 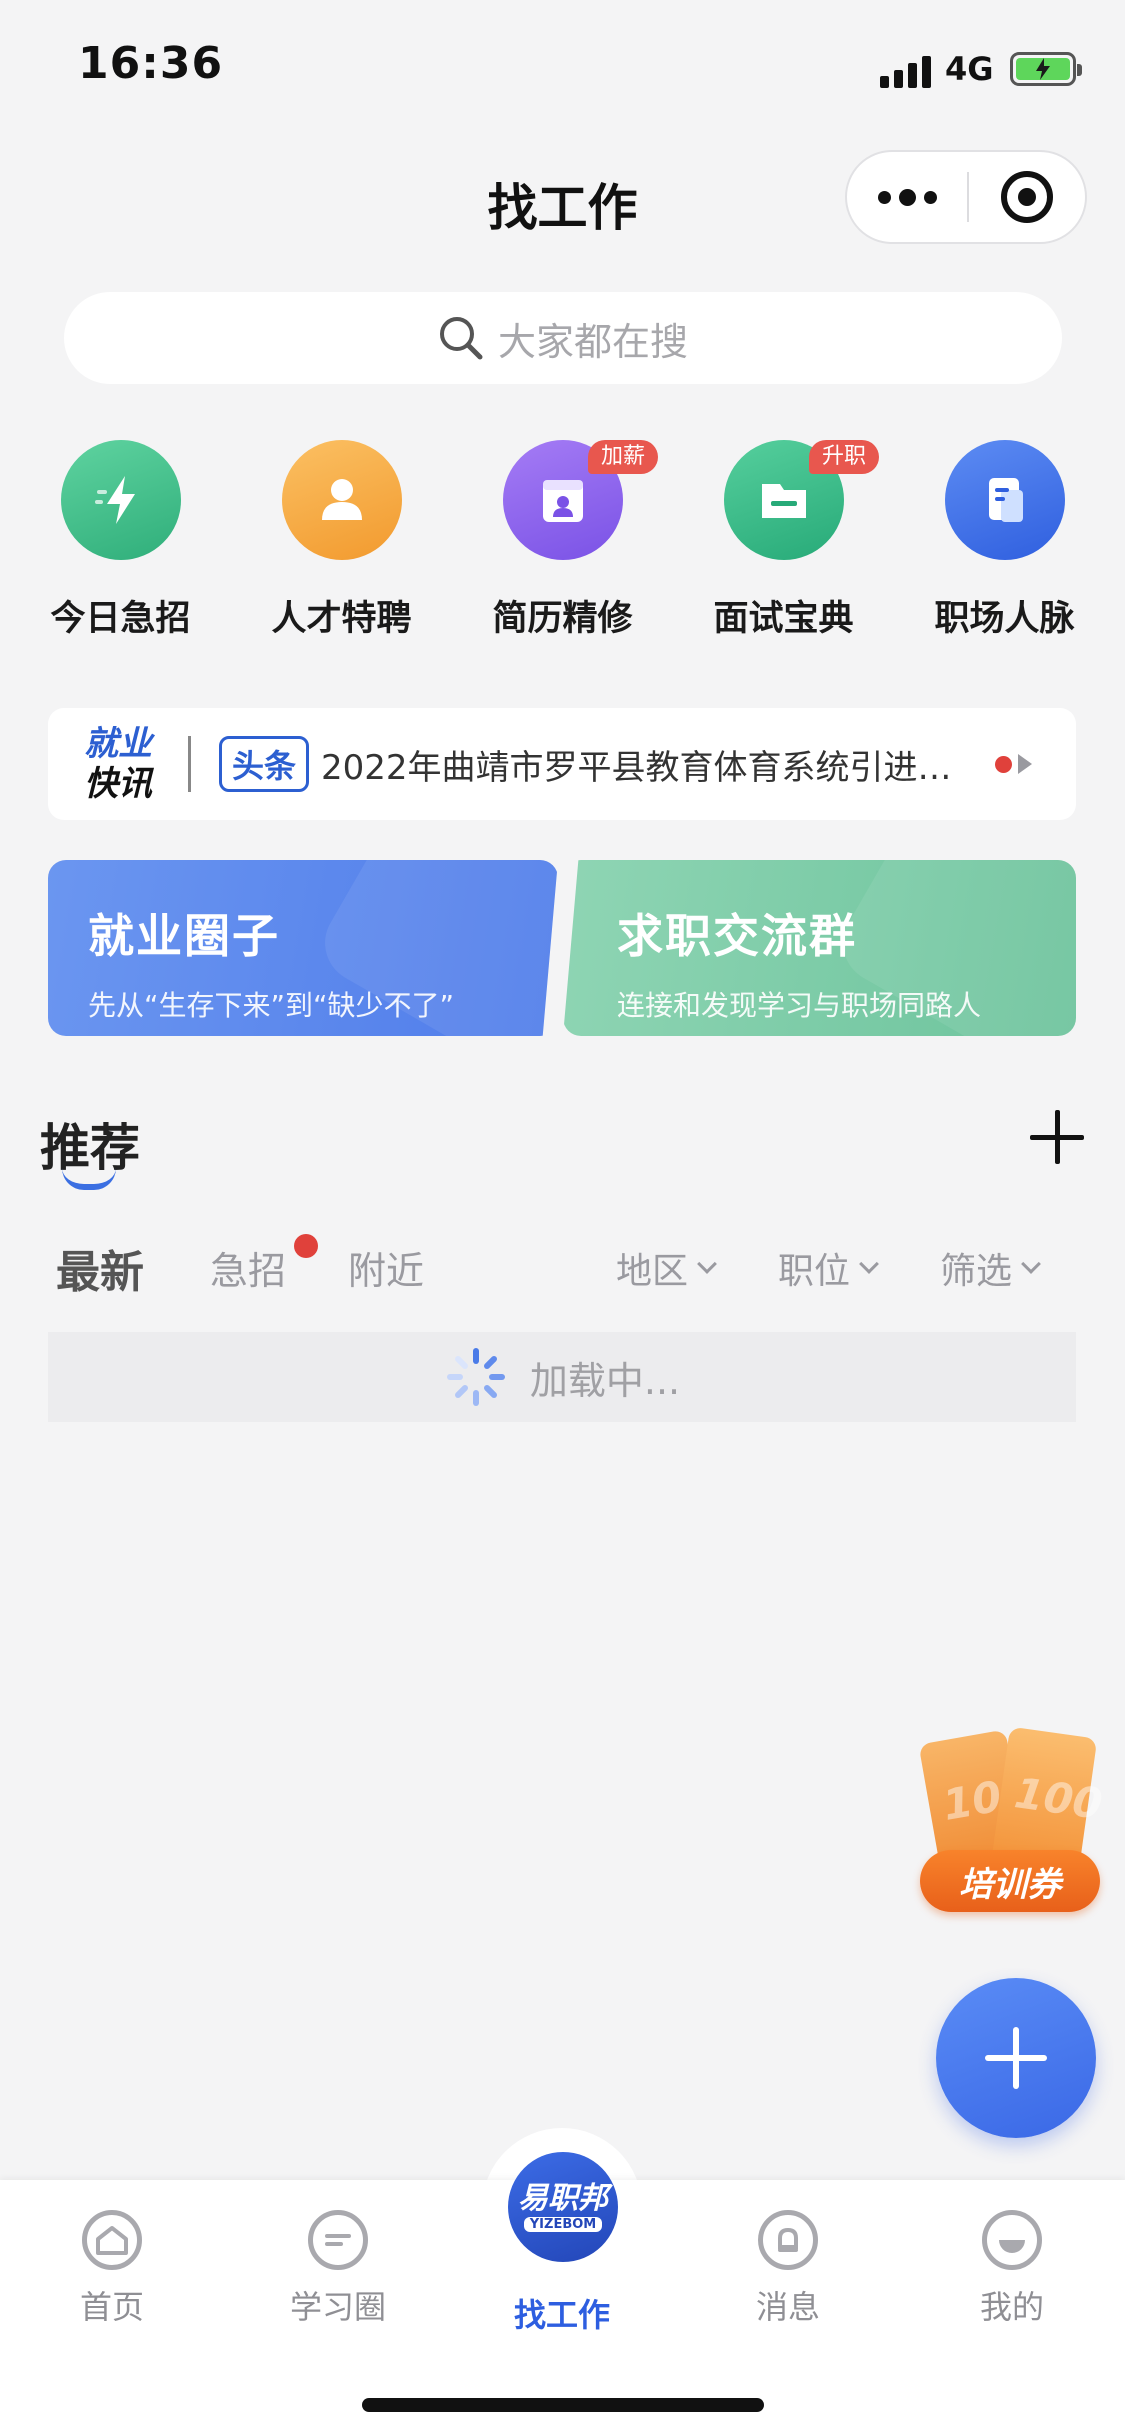 I want to click on badge-raise: 加薪, so click(x=623, y=457).